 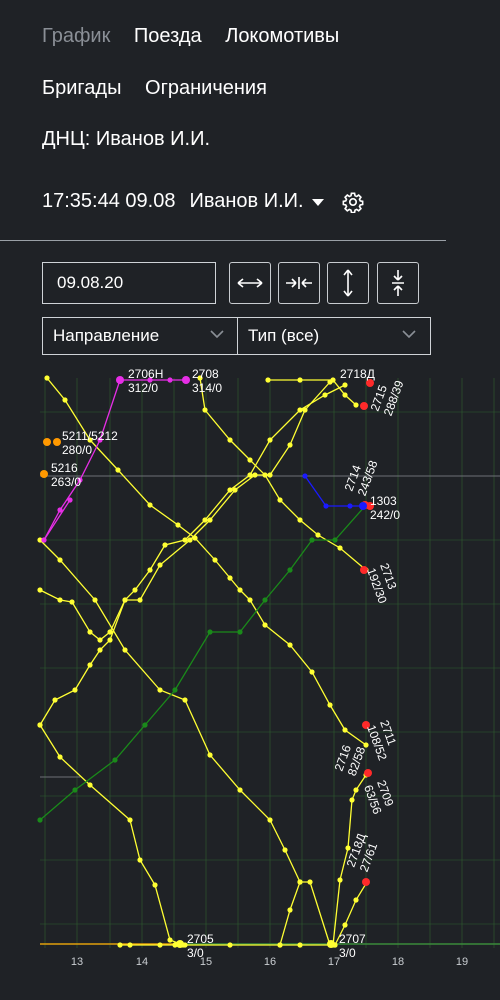 What do you see at coordinates (66, 475) in the screenshot?
I see `train-label: 5216263/0` at bounding box center [66, 475].